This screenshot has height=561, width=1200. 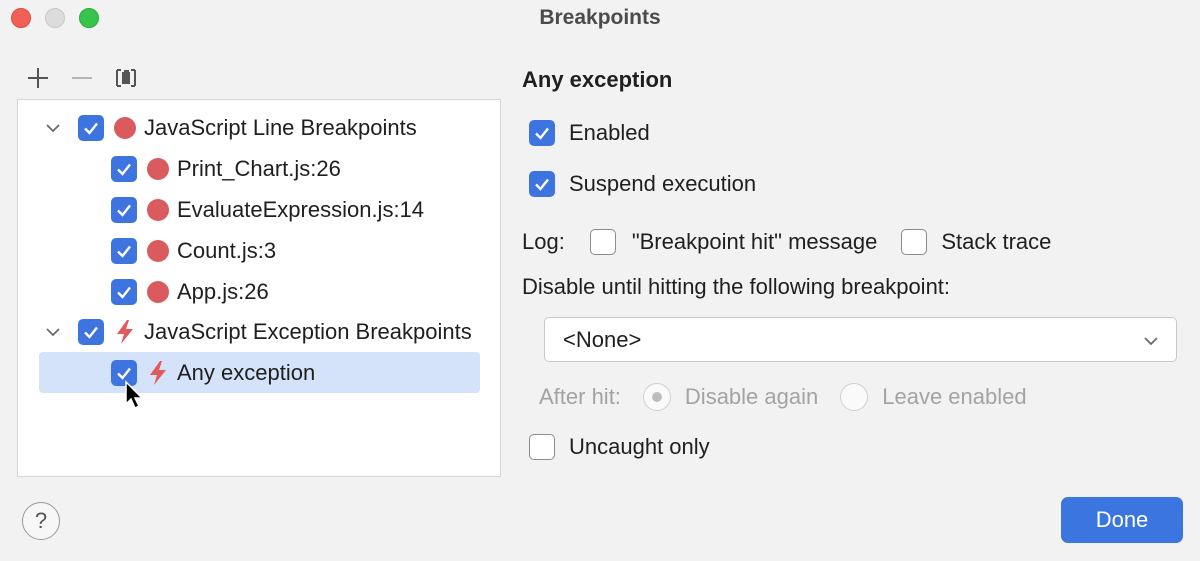 What do you see at coordinates (542, 447) in the screenshot?
I see `uncaught-checkbox` at bounding box center [542, 447].